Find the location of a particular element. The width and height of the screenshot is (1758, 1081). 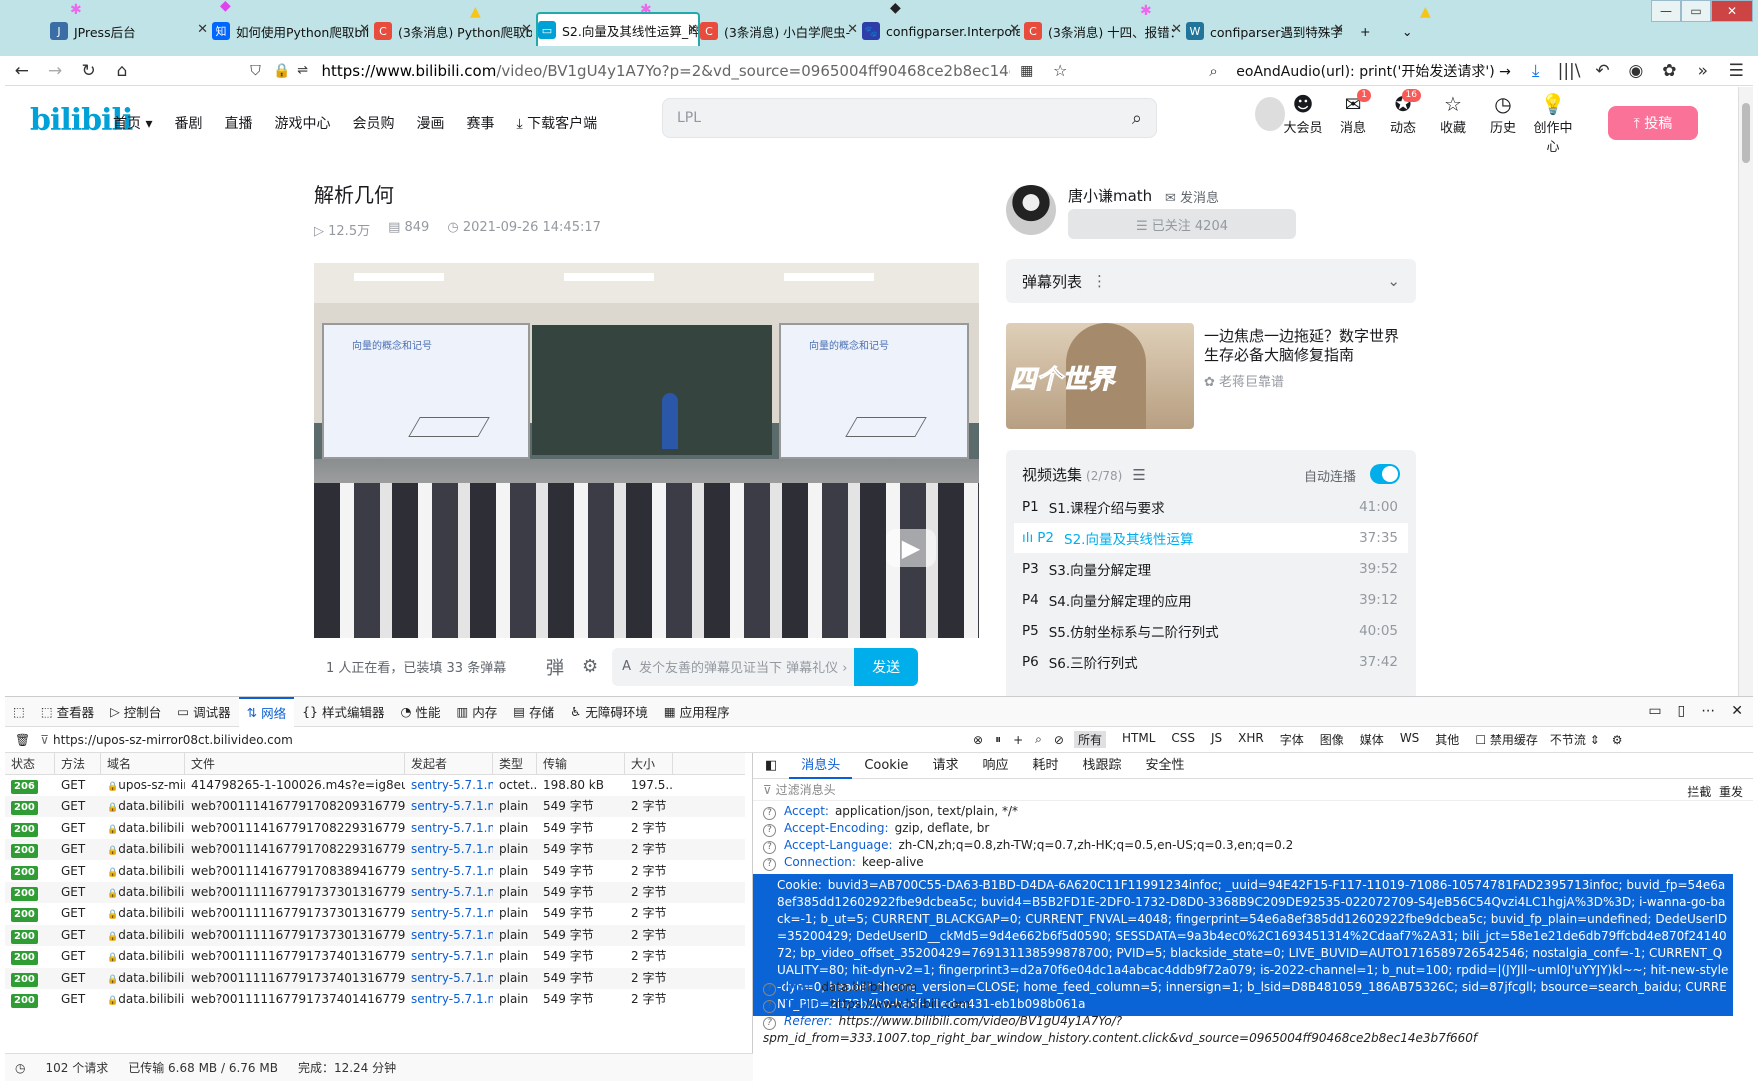

undo-close-icon: ↶ is located at coordinates (1602, 71).